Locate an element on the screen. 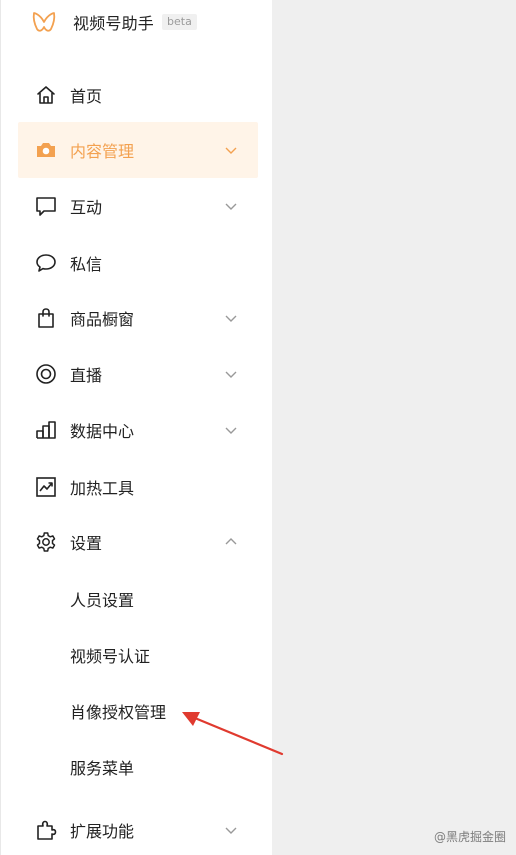 The width and height of the screenshot is (516, 855). chat-bubble-icon is located at coordinates (46, 263).